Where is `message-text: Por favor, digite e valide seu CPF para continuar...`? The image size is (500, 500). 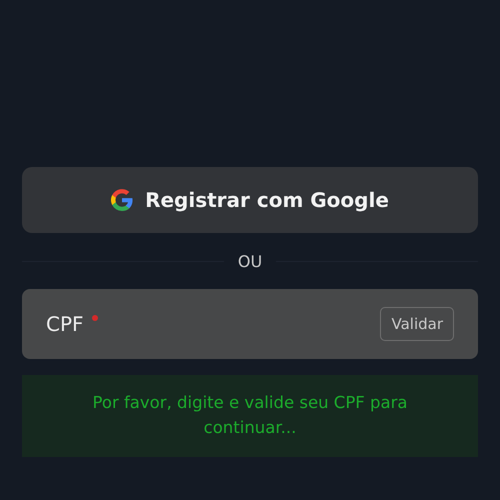 message-text: Por favor, digite e valide seu CPF para continuar... is located at coordinates (250, 415).